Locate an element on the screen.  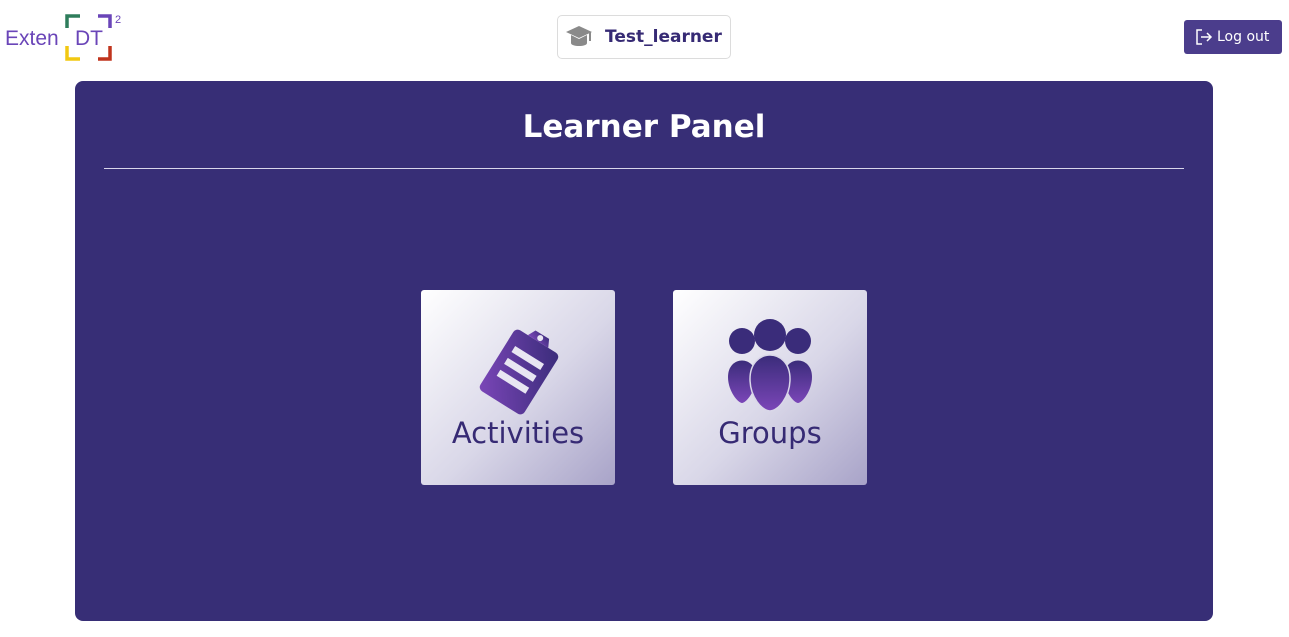
app-logo: Exten DT 2 is located at coordinates (64, 38).